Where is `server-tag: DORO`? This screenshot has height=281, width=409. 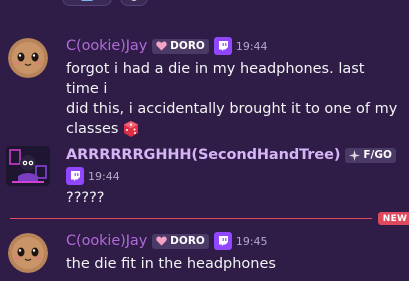
server-tag: DORO is located at coordinates (180, 241).